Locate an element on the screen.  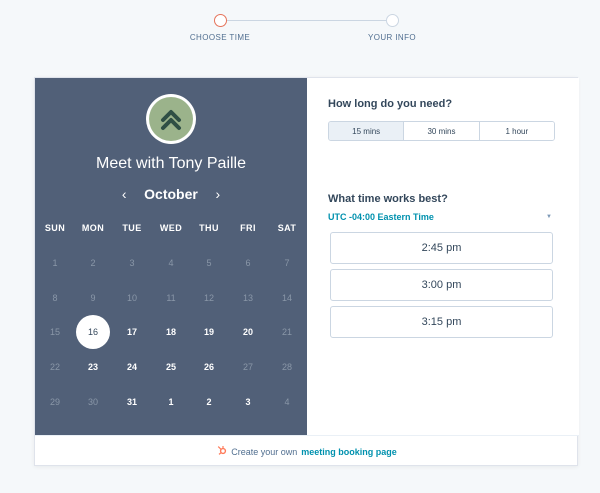
weekday-label: FRI is located at coordinates (248, 228).